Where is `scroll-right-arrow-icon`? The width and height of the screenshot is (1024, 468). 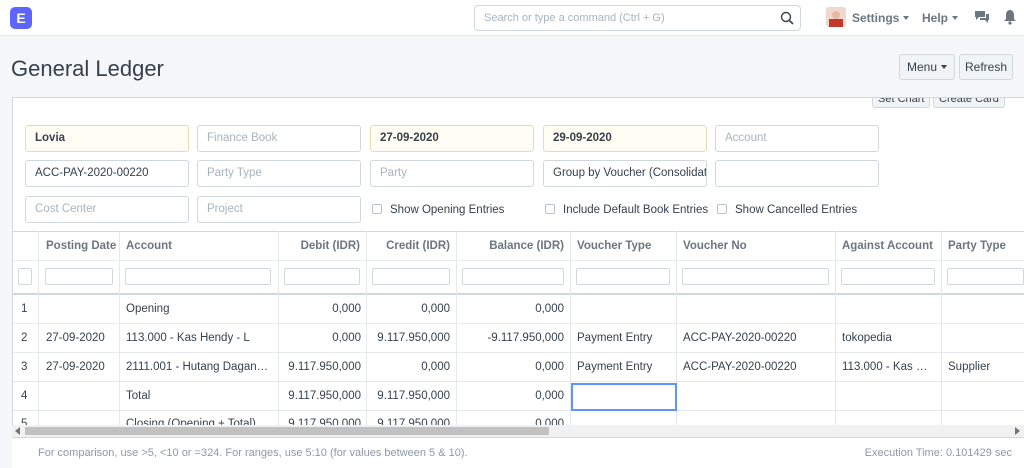 scroll-right-arrow-icon is located at coordinates (1017, 431).